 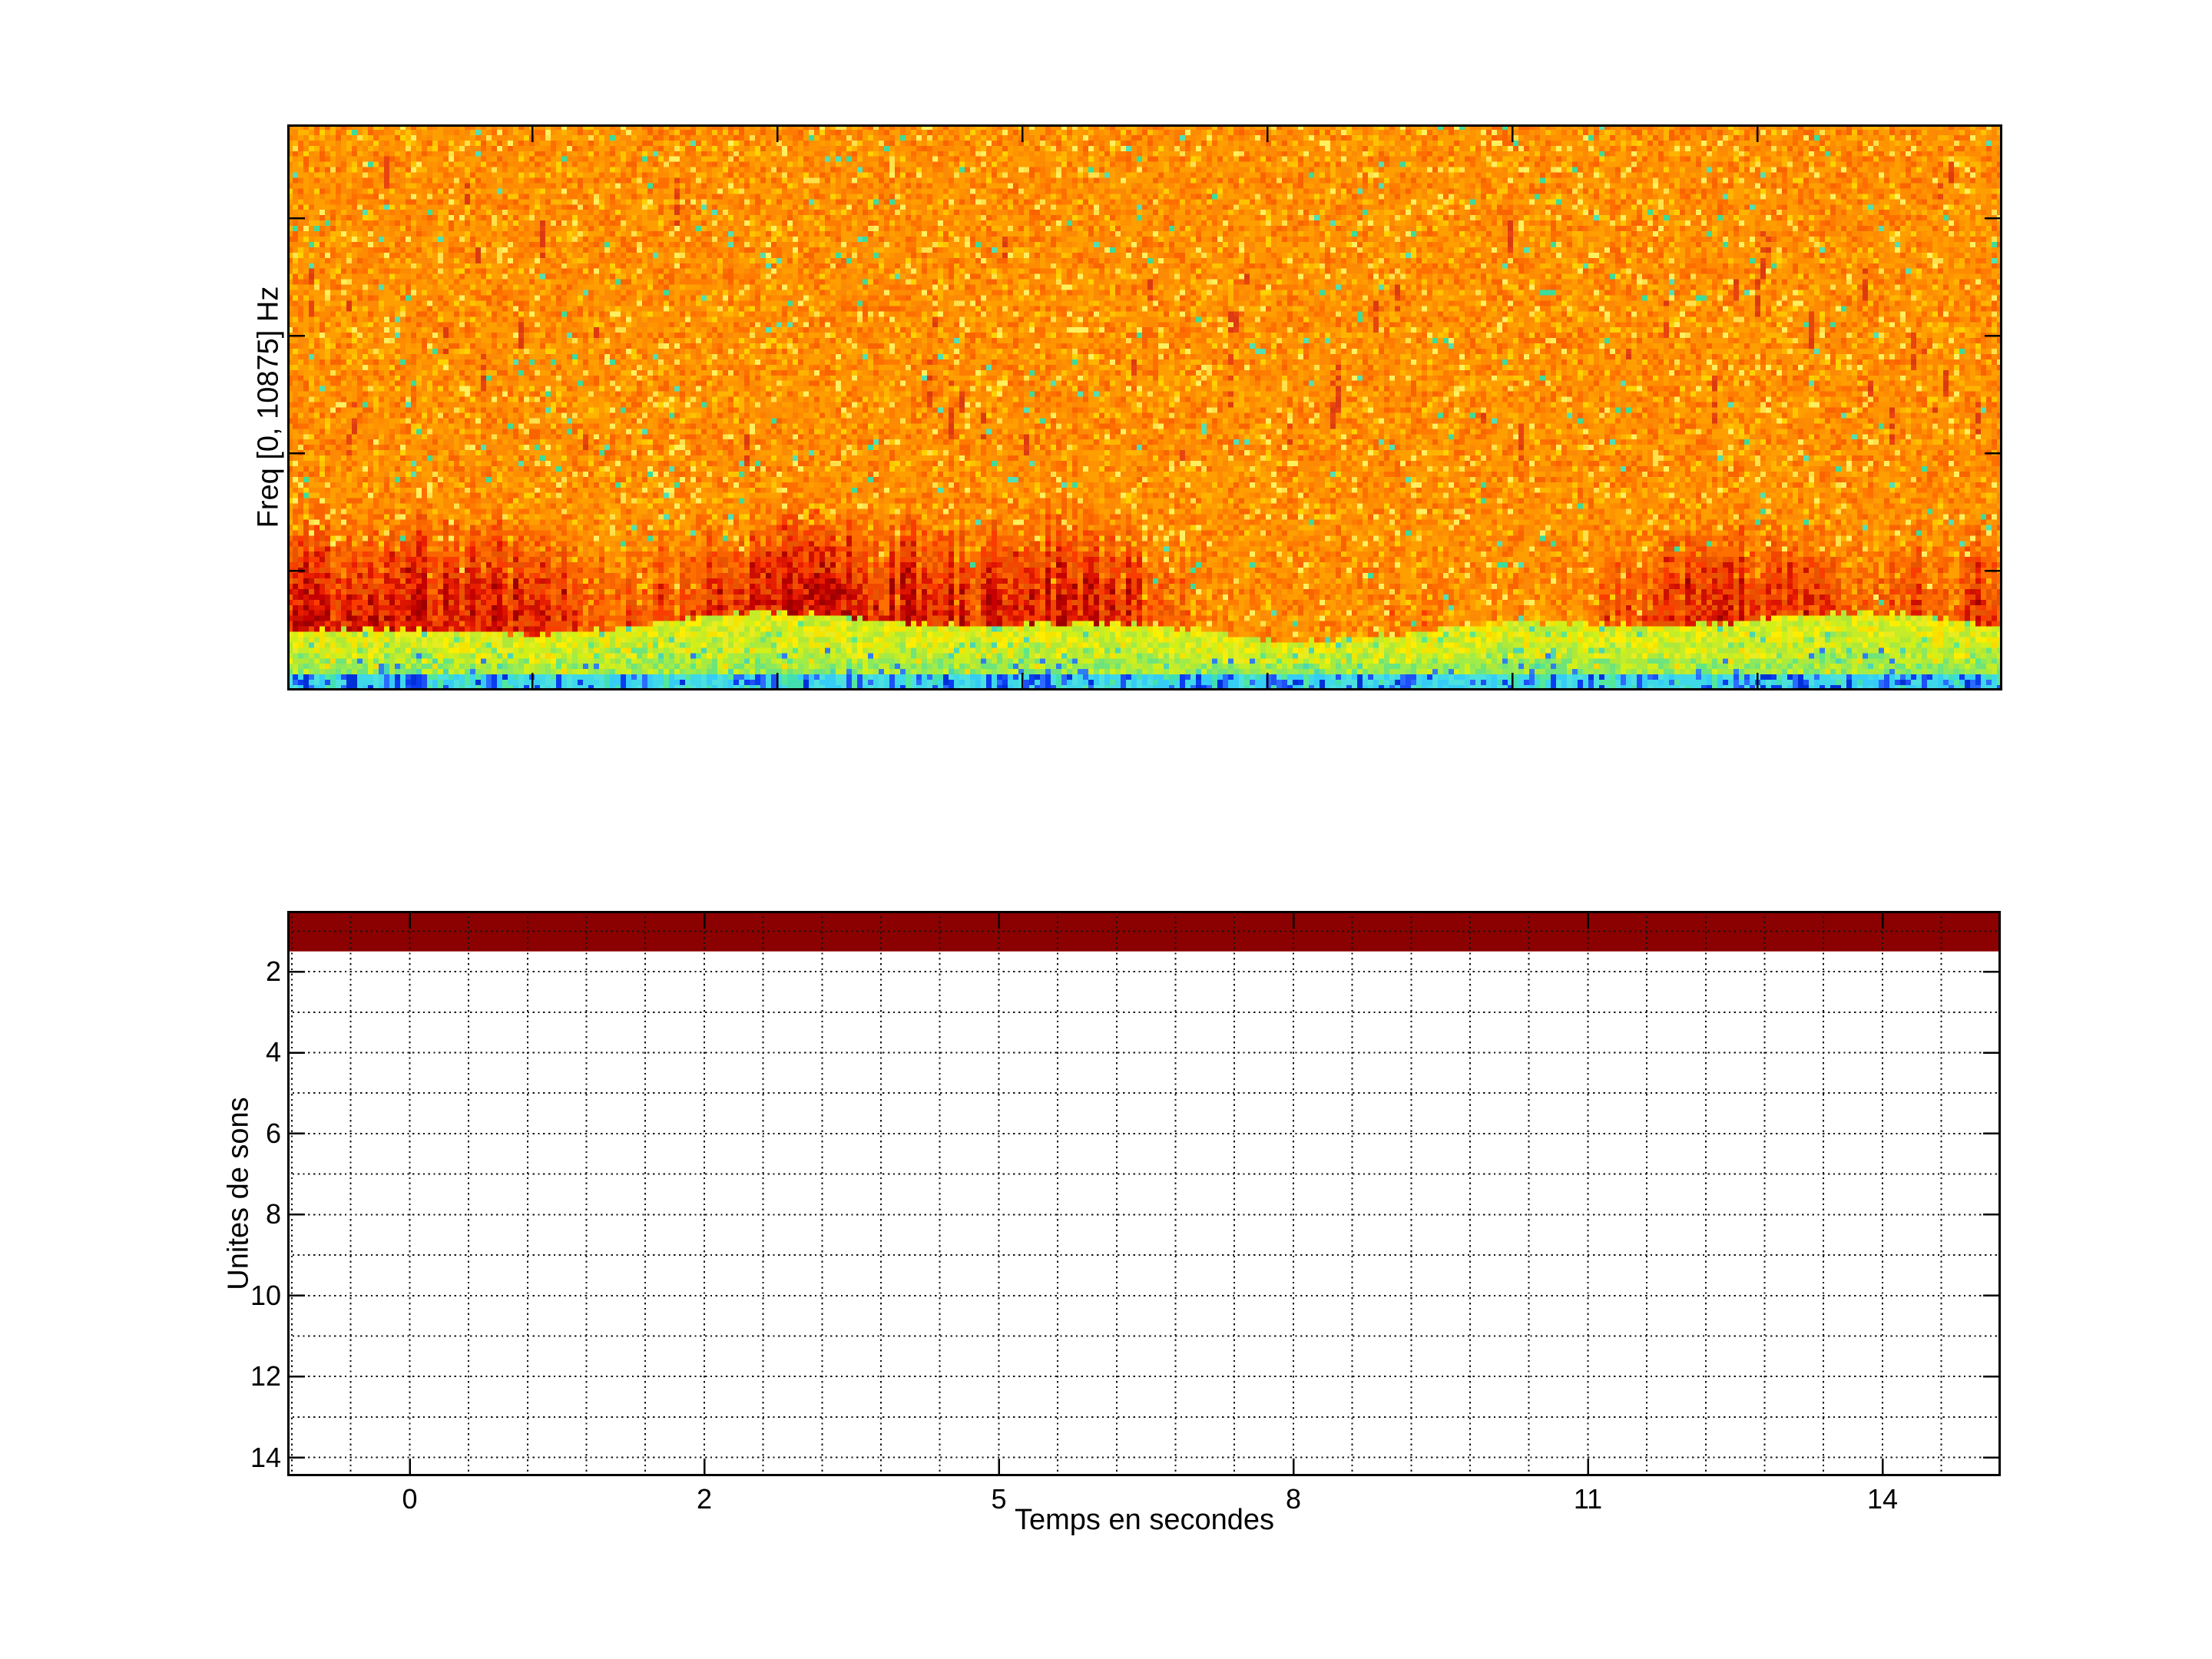 What do you see at coordinates (273, 971) in the screenshot?
I see `y-tick-label: 2` at bounding box center [273, 971].